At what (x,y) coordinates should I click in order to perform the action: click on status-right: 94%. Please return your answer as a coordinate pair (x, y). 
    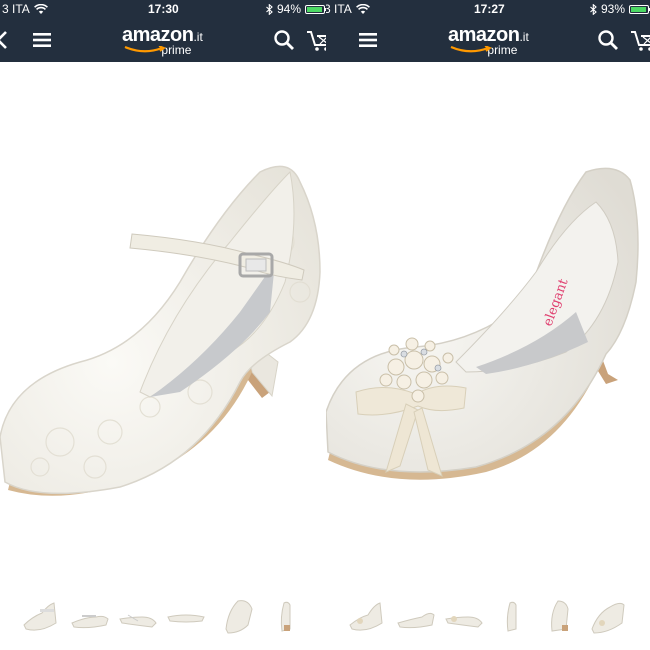
    Looking at the image, I should click on (296, 9).